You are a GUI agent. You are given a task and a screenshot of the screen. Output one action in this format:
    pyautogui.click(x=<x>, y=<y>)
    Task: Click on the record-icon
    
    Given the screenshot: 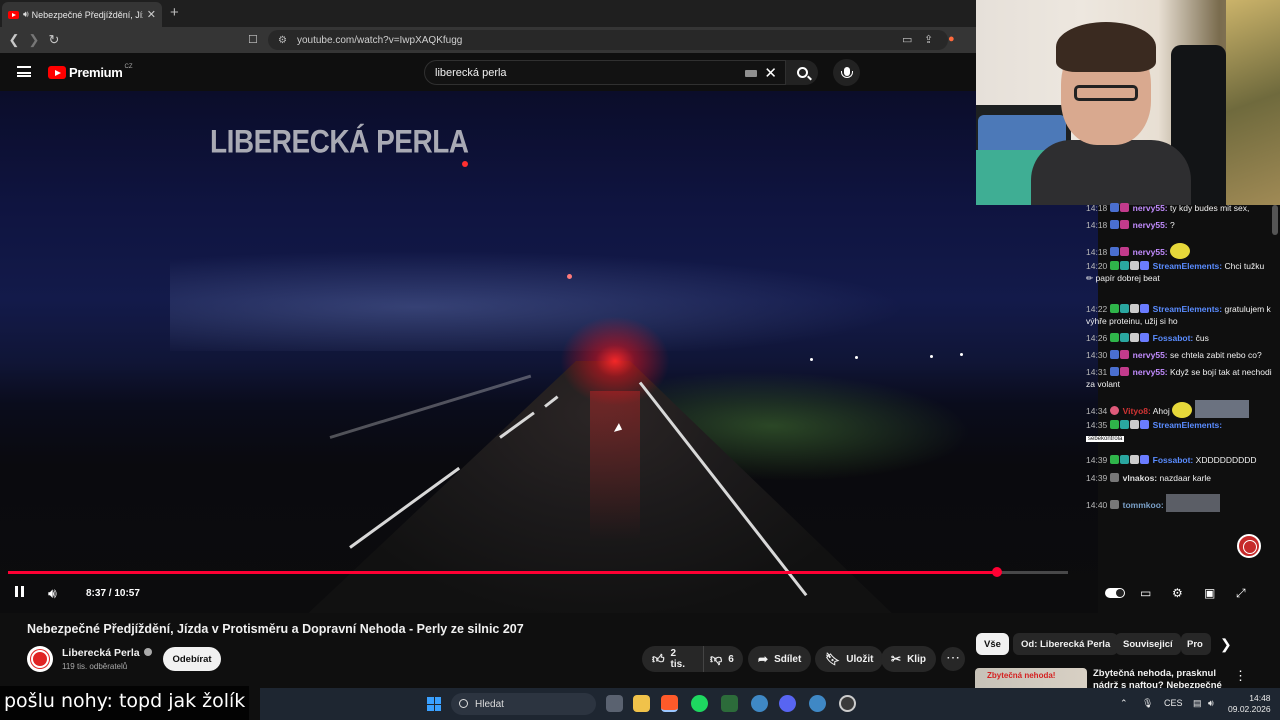 What is the action you would take?
    pyautogui.click(x=1249, y=546)
    